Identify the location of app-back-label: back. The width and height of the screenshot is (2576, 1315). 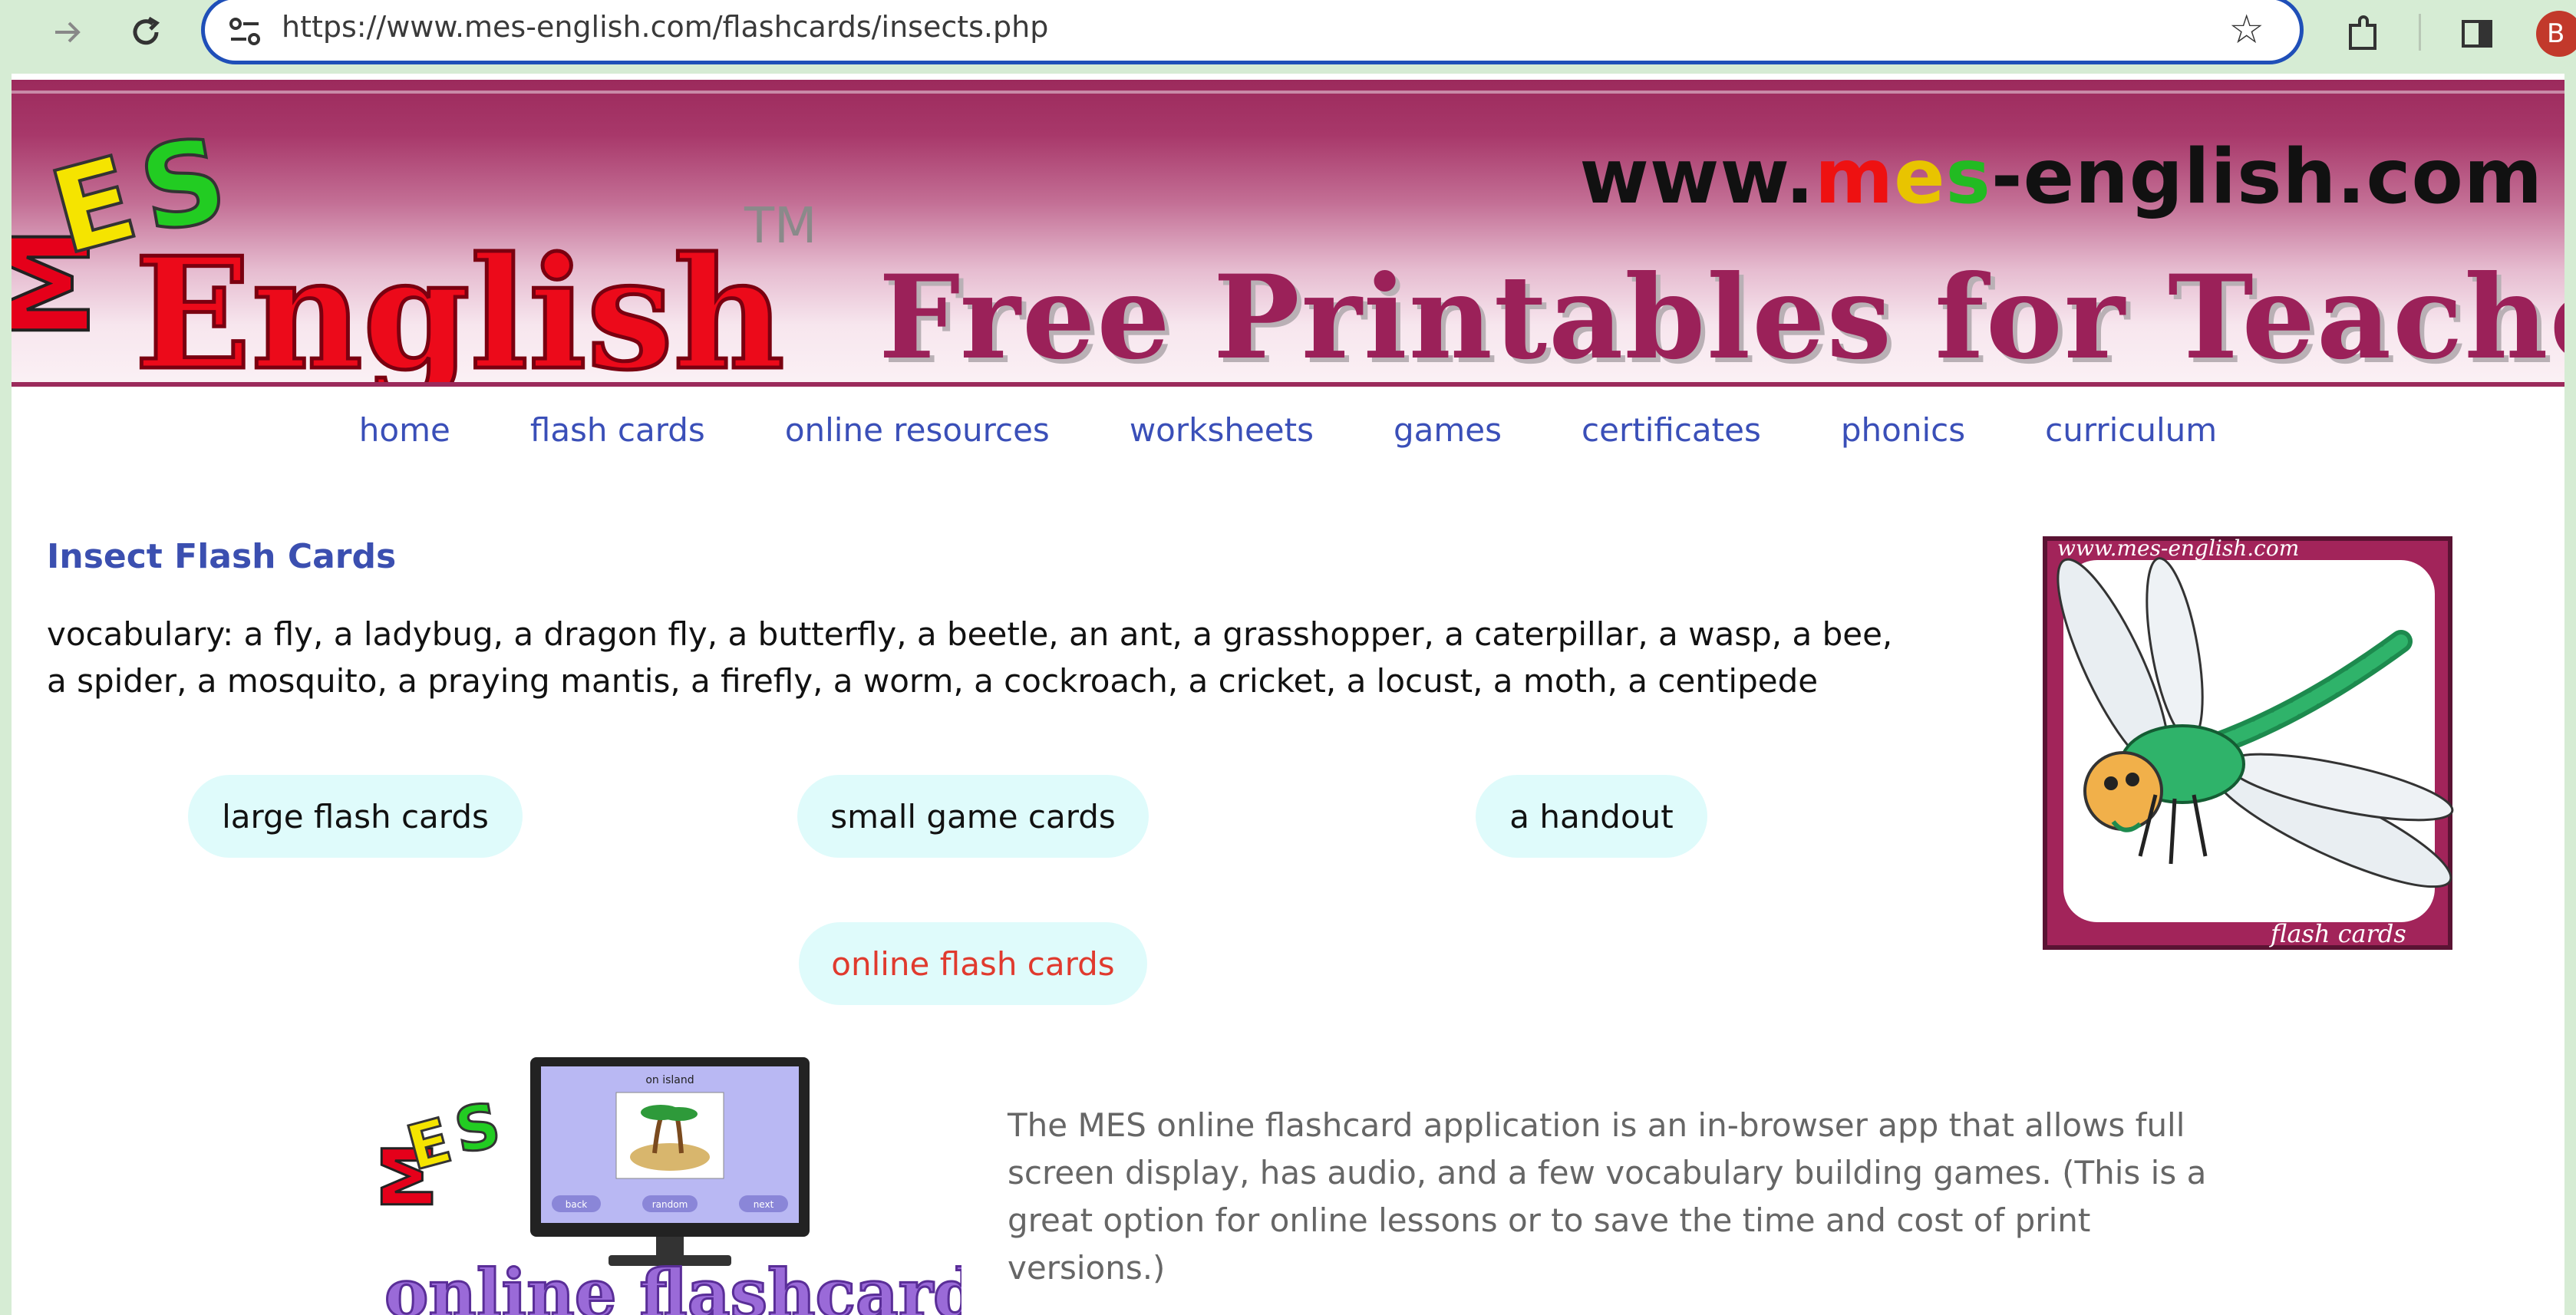
(577, 1204).